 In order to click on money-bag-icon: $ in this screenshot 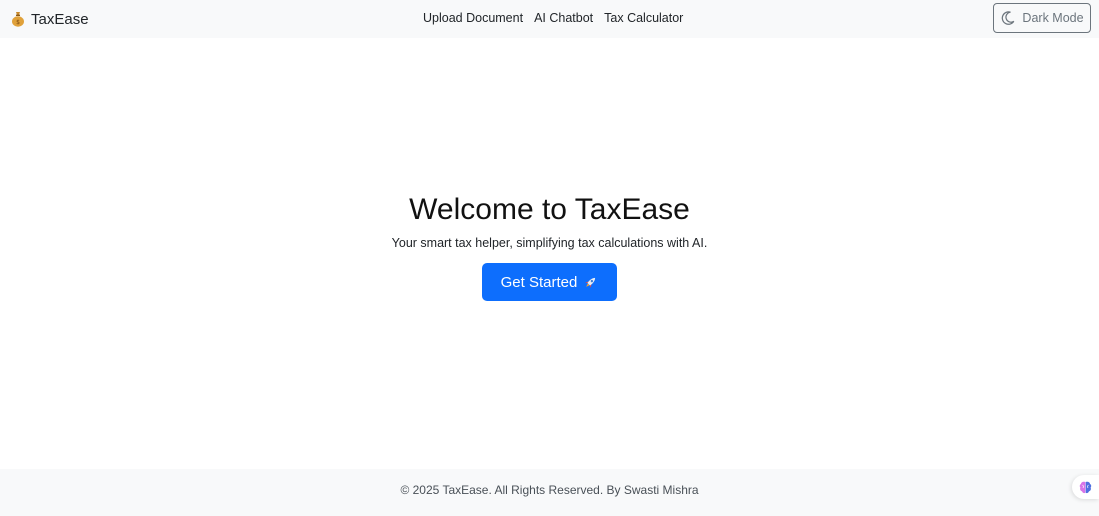, I will do `click(18, 19)`.